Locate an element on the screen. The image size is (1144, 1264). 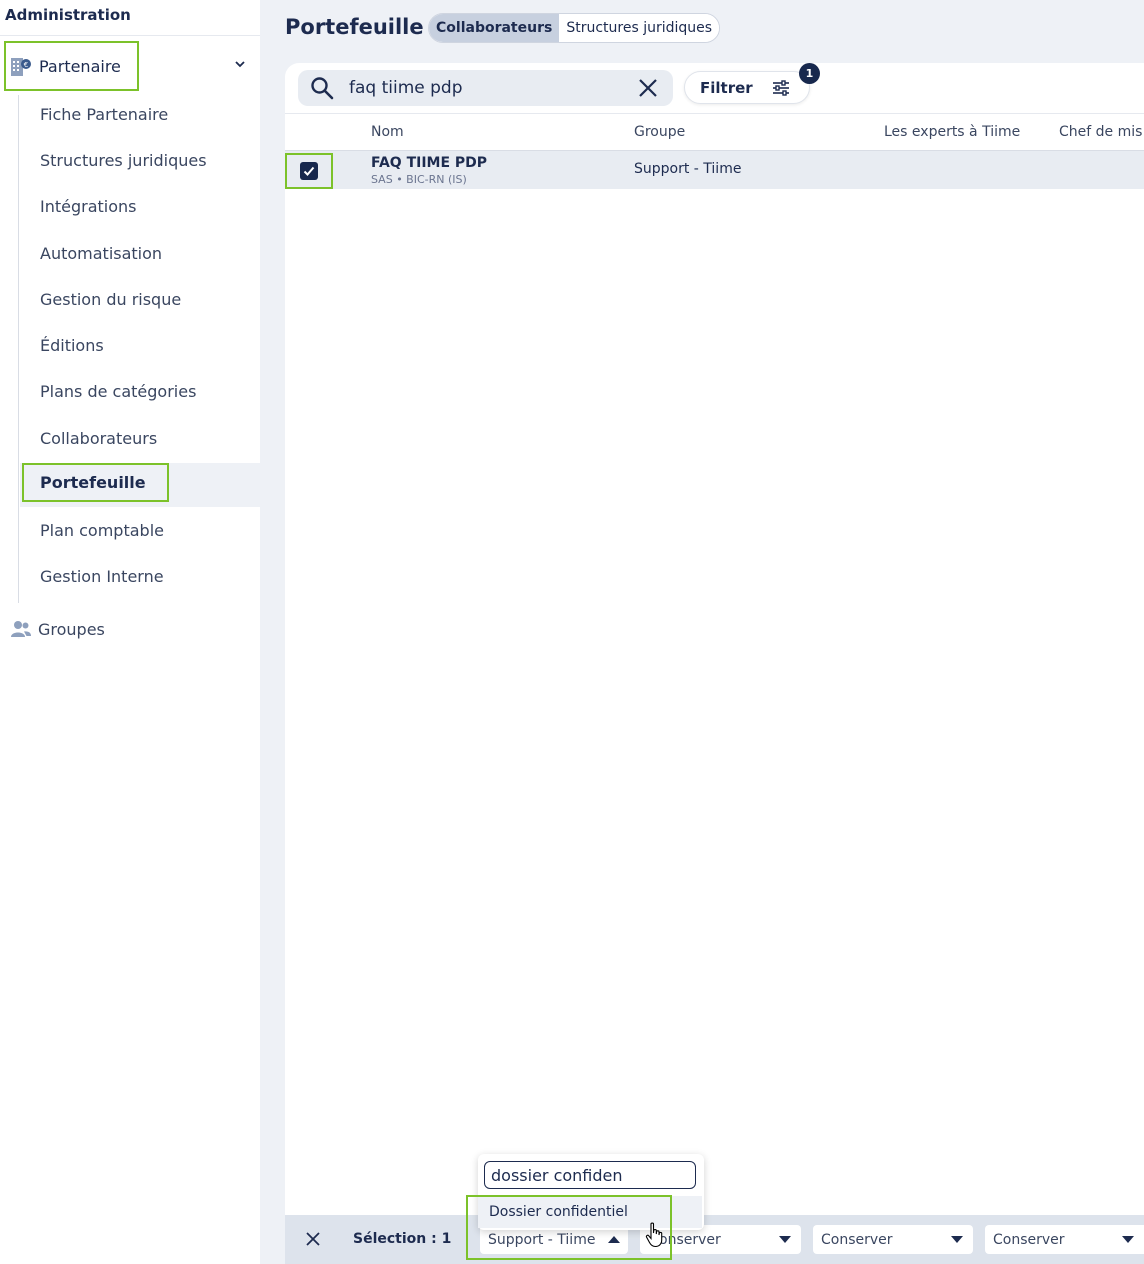
page-title: Portefeuille is located at coordinates (354, 27).